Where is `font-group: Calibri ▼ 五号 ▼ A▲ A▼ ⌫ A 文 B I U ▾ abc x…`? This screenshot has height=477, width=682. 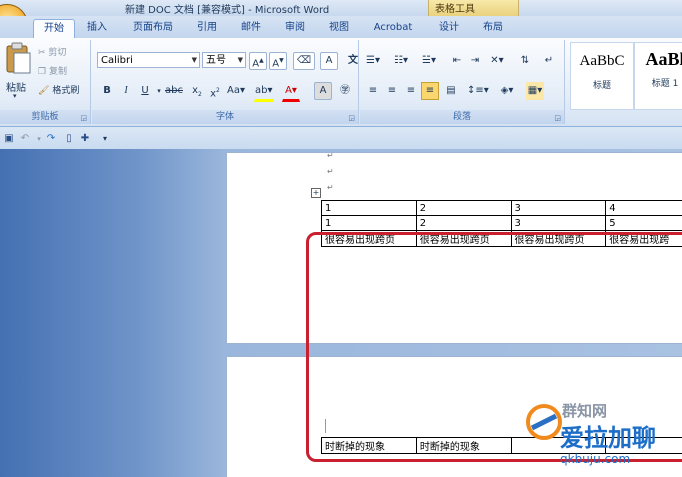
font-group: Calibri ▼ 五号 ▼ A▲ A▼ ⌫ A 文 B I U ▾ abc x… is located at coordinates (225, 82).